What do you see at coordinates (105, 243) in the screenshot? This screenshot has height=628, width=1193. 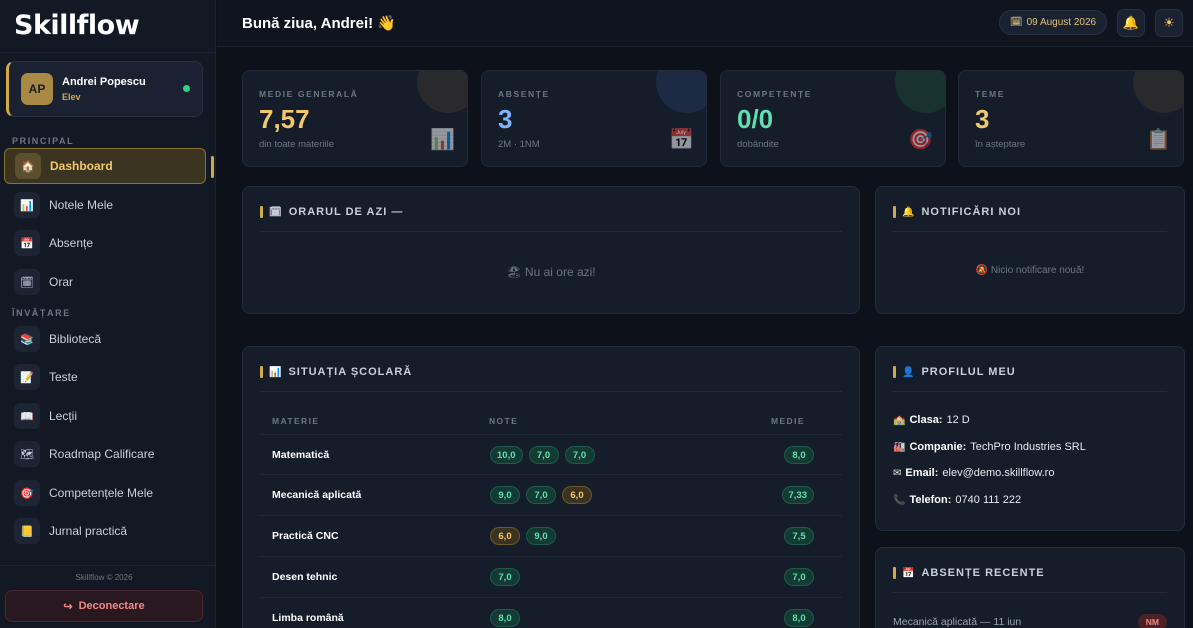 I see `sidebar-item-absente: 📅 Absențe` at bounding box center [105, 243].